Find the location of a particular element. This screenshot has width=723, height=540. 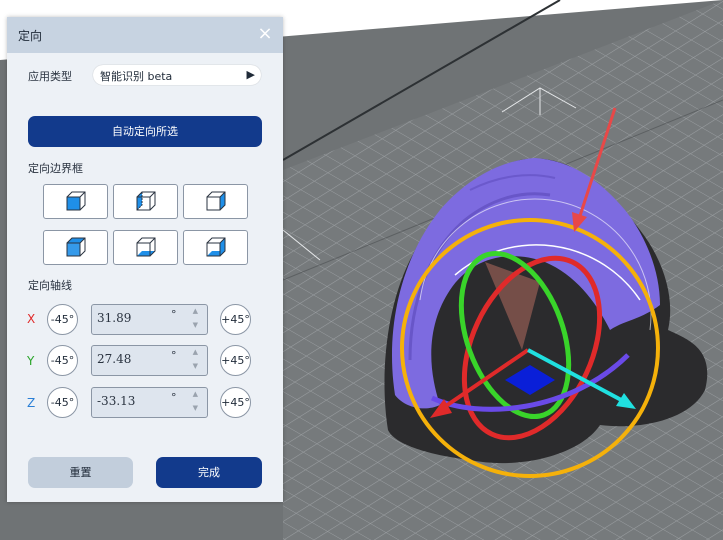

axis-y-label: Y is located at coordinates (31, 361).